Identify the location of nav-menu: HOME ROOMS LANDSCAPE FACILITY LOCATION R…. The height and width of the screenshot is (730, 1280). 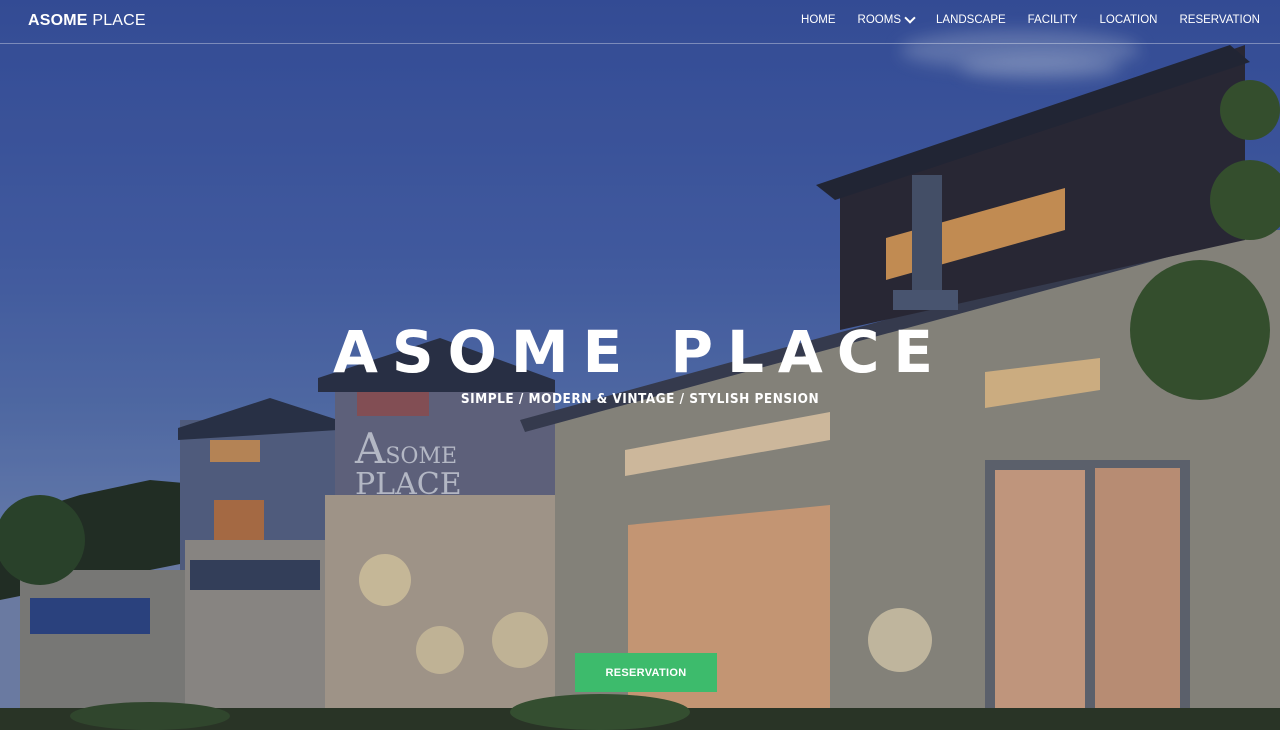
(1019, 19).